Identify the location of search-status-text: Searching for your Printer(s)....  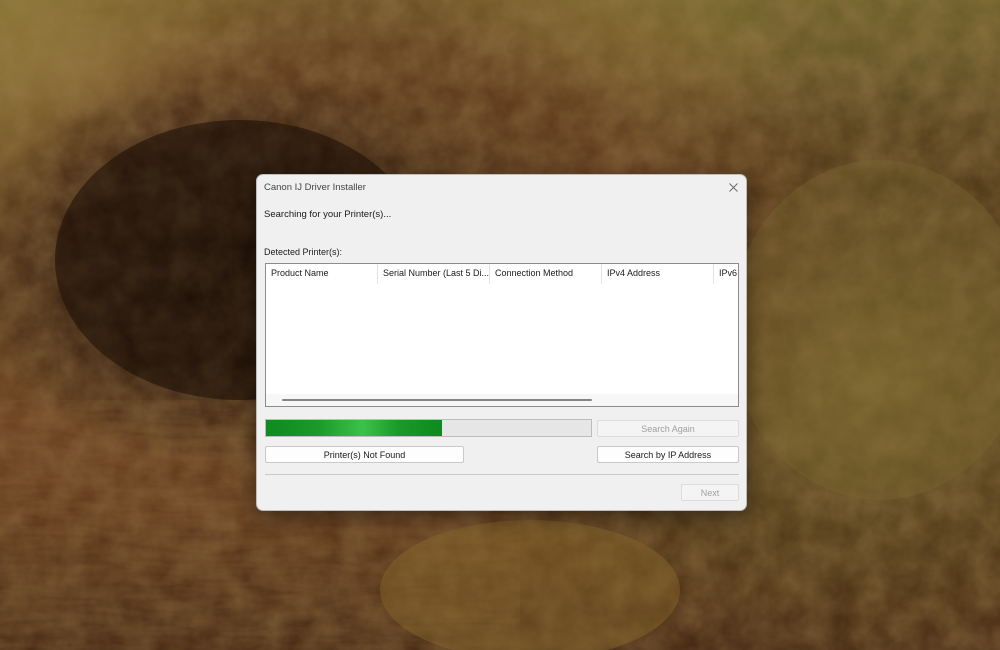
(328, 214).